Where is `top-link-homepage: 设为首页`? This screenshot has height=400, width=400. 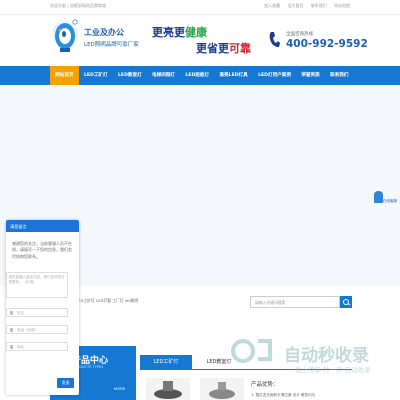 top-link-homepage: 设为首页 is located at coordinates (295, 5).